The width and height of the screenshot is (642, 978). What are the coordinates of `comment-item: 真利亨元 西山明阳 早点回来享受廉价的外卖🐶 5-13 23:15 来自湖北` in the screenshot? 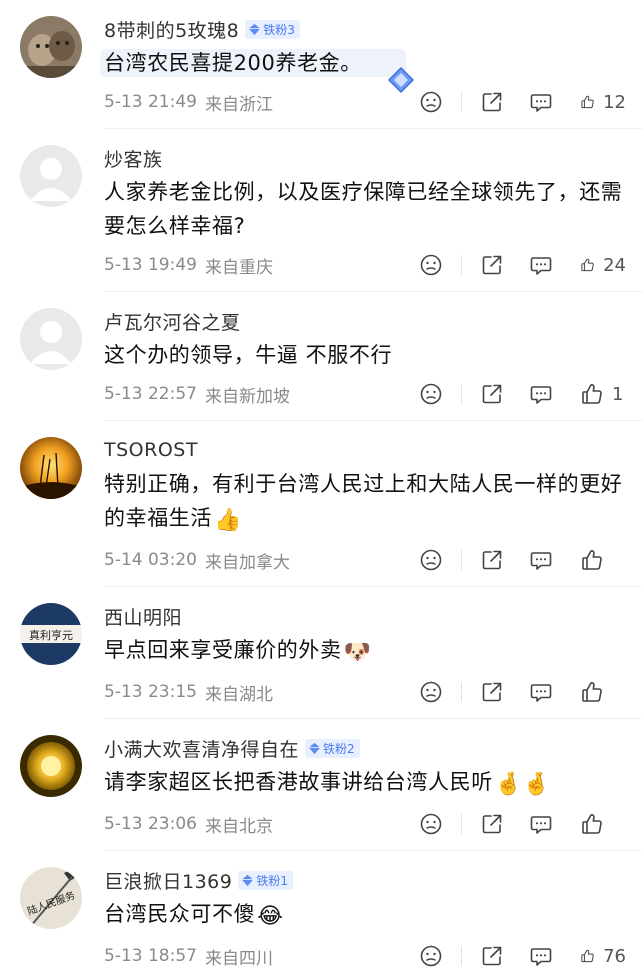 It's located at (321, 649).